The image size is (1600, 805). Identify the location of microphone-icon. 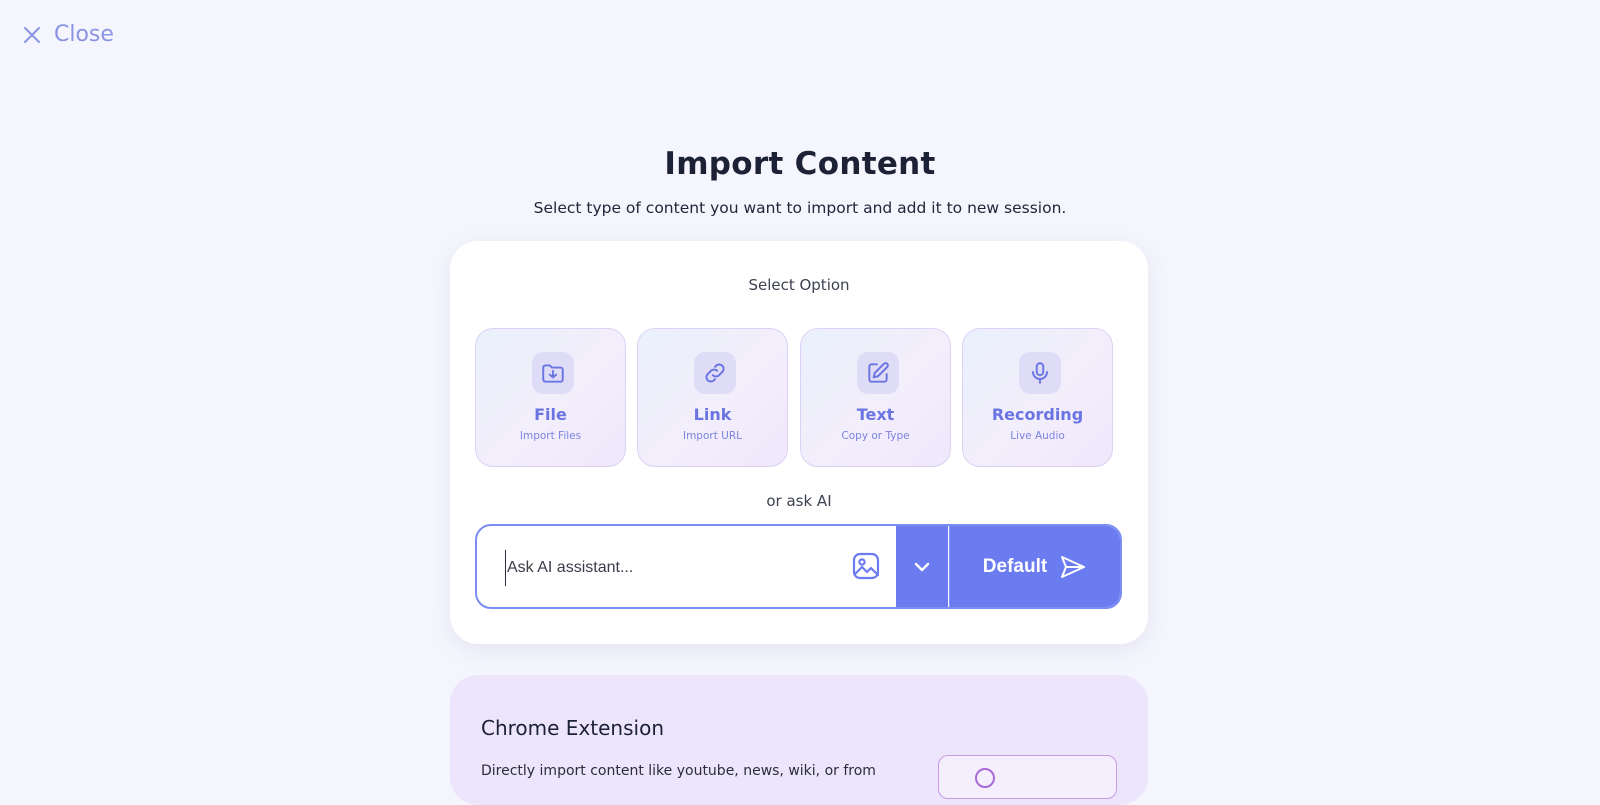
(1040, 373).